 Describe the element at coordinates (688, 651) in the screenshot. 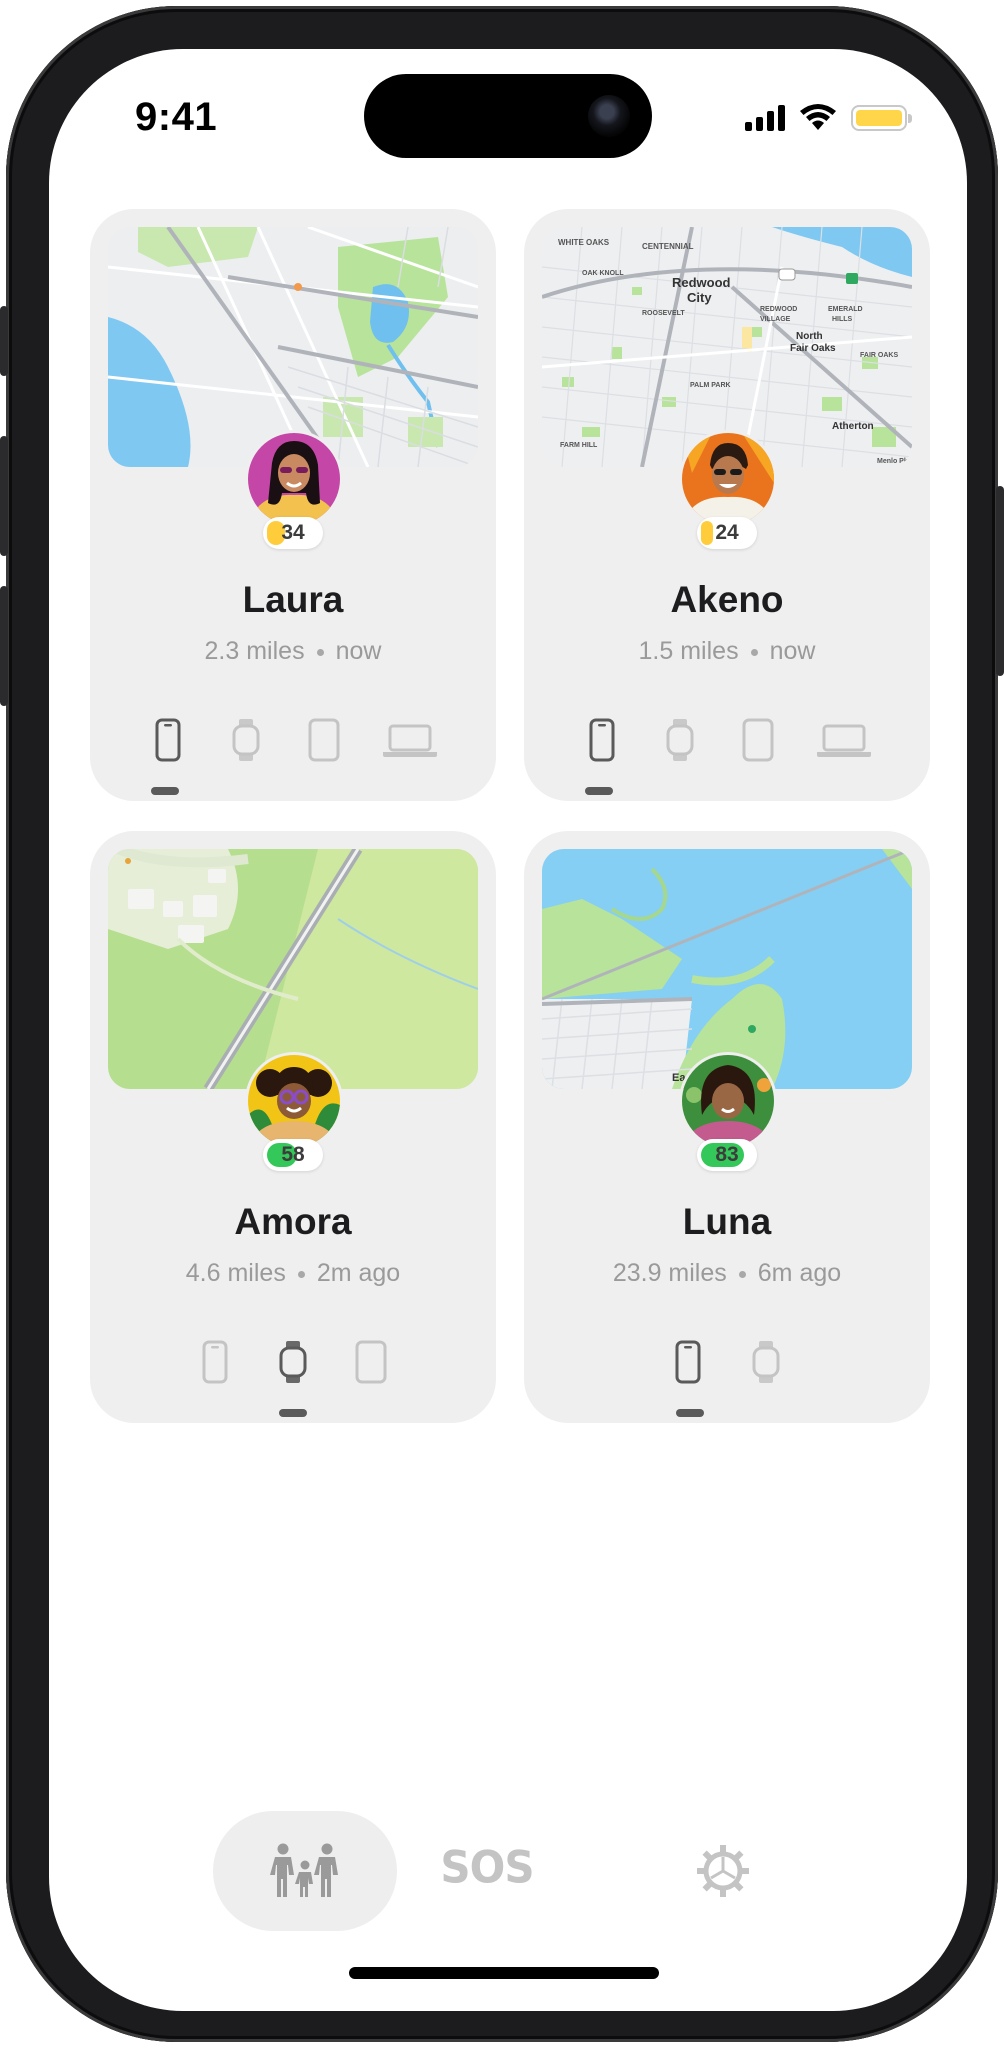

I see `distance: 1.5 miles` at that location.